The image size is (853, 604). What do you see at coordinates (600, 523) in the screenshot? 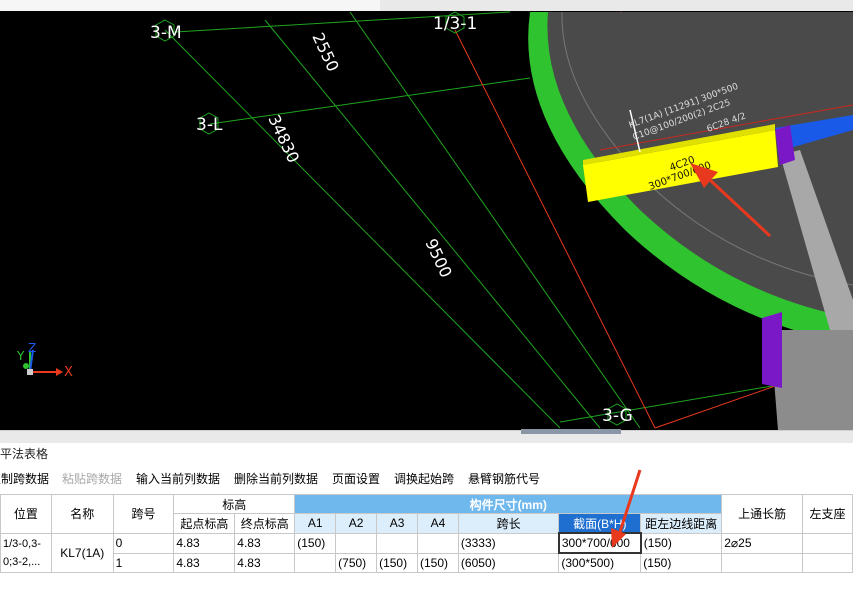
I see `header-section: 截面(B*H)` at bounding box center [600, 523].